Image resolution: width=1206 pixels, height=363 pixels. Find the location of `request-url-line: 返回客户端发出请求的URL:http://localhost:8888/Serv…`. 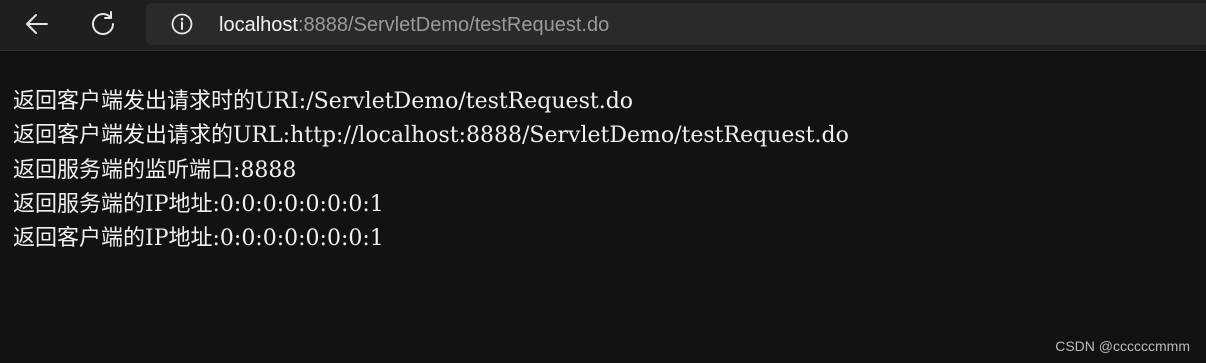

request-url-line: 返回客户端发出请求的URL:http://localhost:8888/Serv… is located at coordinates (431, 136).